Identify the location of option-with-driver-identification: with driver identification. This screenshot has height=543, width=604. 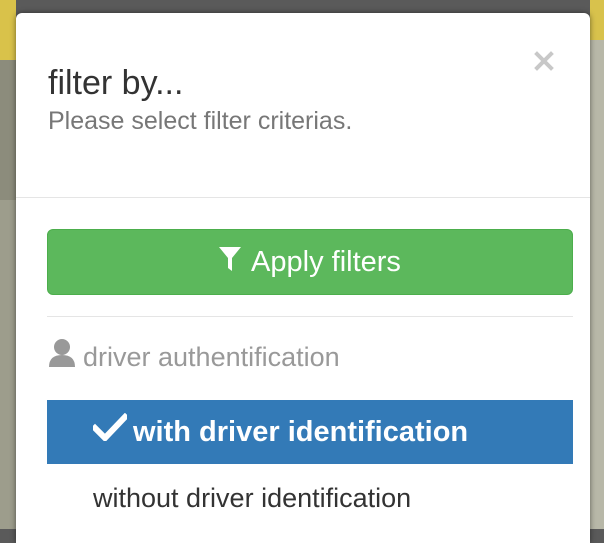
(310, 432).